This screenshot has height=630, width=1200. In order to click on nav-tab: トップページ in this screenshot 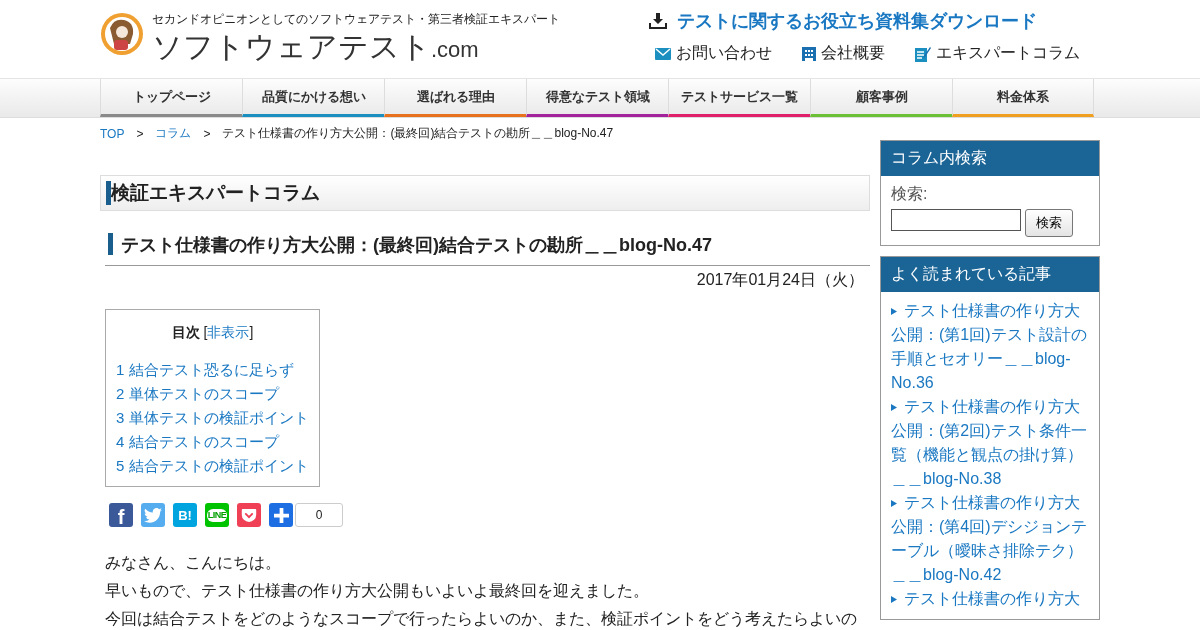, I will do `click(171, 98)`.